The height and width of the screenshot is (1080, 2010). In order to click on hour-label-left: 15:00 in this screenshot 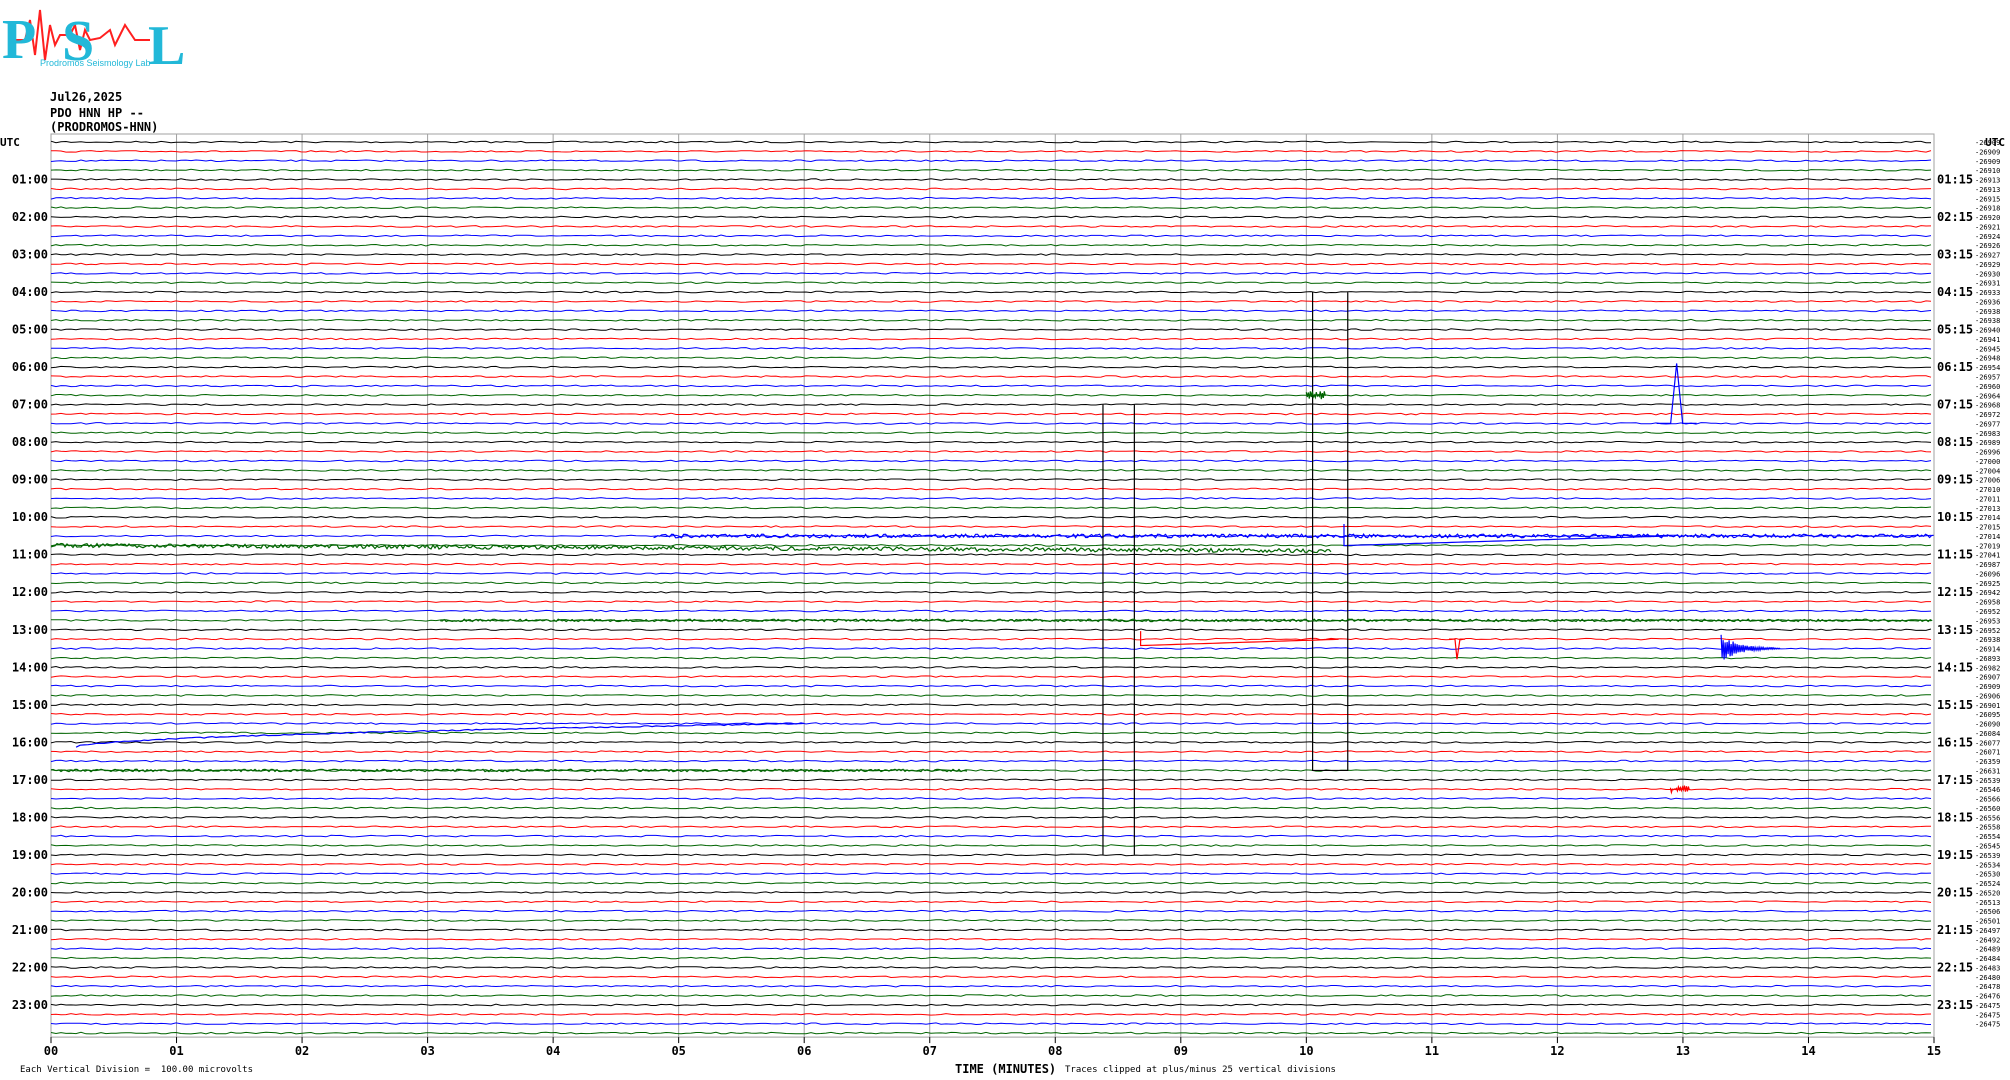, I will do `click(30, 705)`.